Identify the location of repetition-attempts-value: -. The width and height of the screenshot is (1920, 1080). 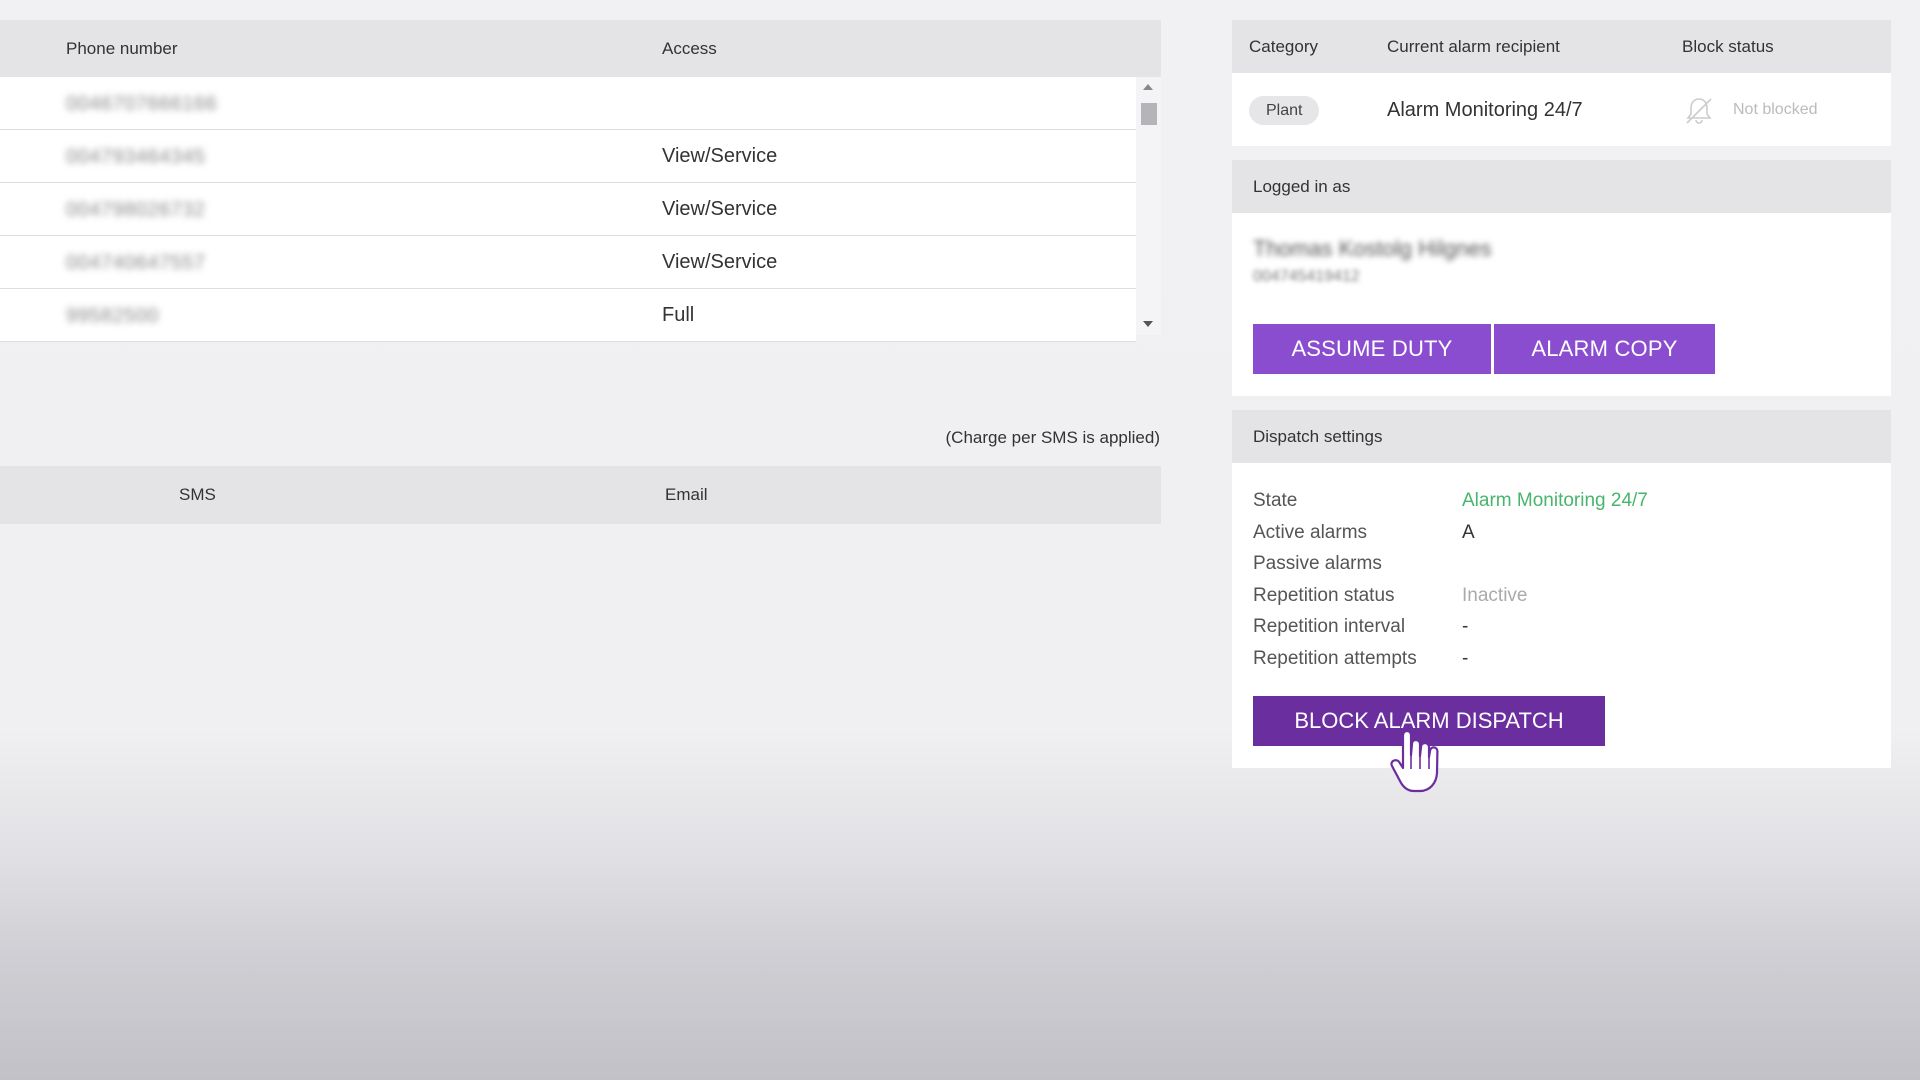
(1465, 658).